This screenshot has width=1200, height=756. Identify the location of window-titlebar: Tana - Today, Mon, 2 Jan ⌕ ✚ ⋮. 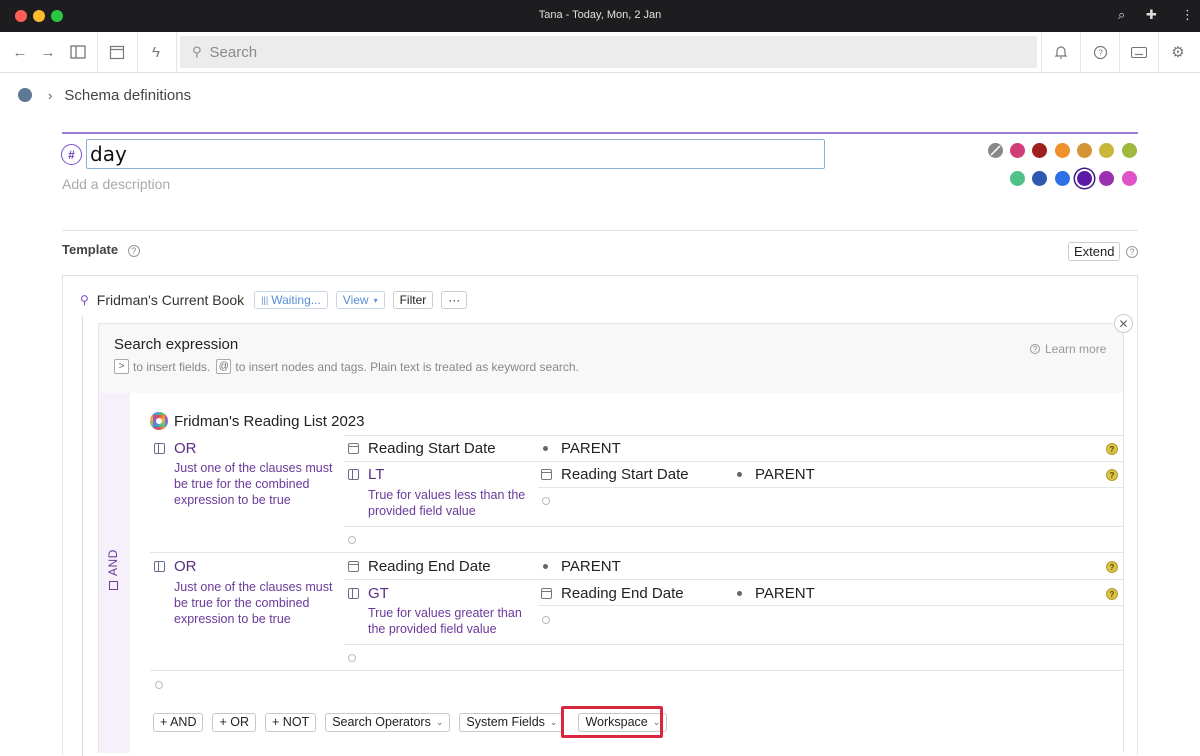
(600, 16).